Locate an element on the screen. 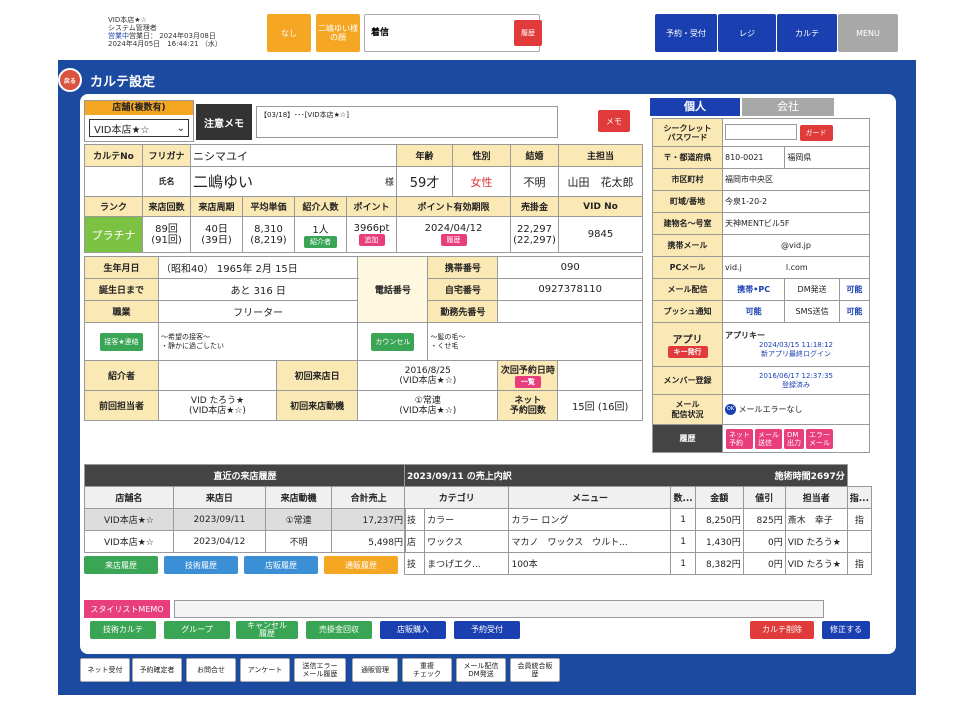 The image size is (960, 720). tab-personal: 個人 is located at coordinates (695, 107).